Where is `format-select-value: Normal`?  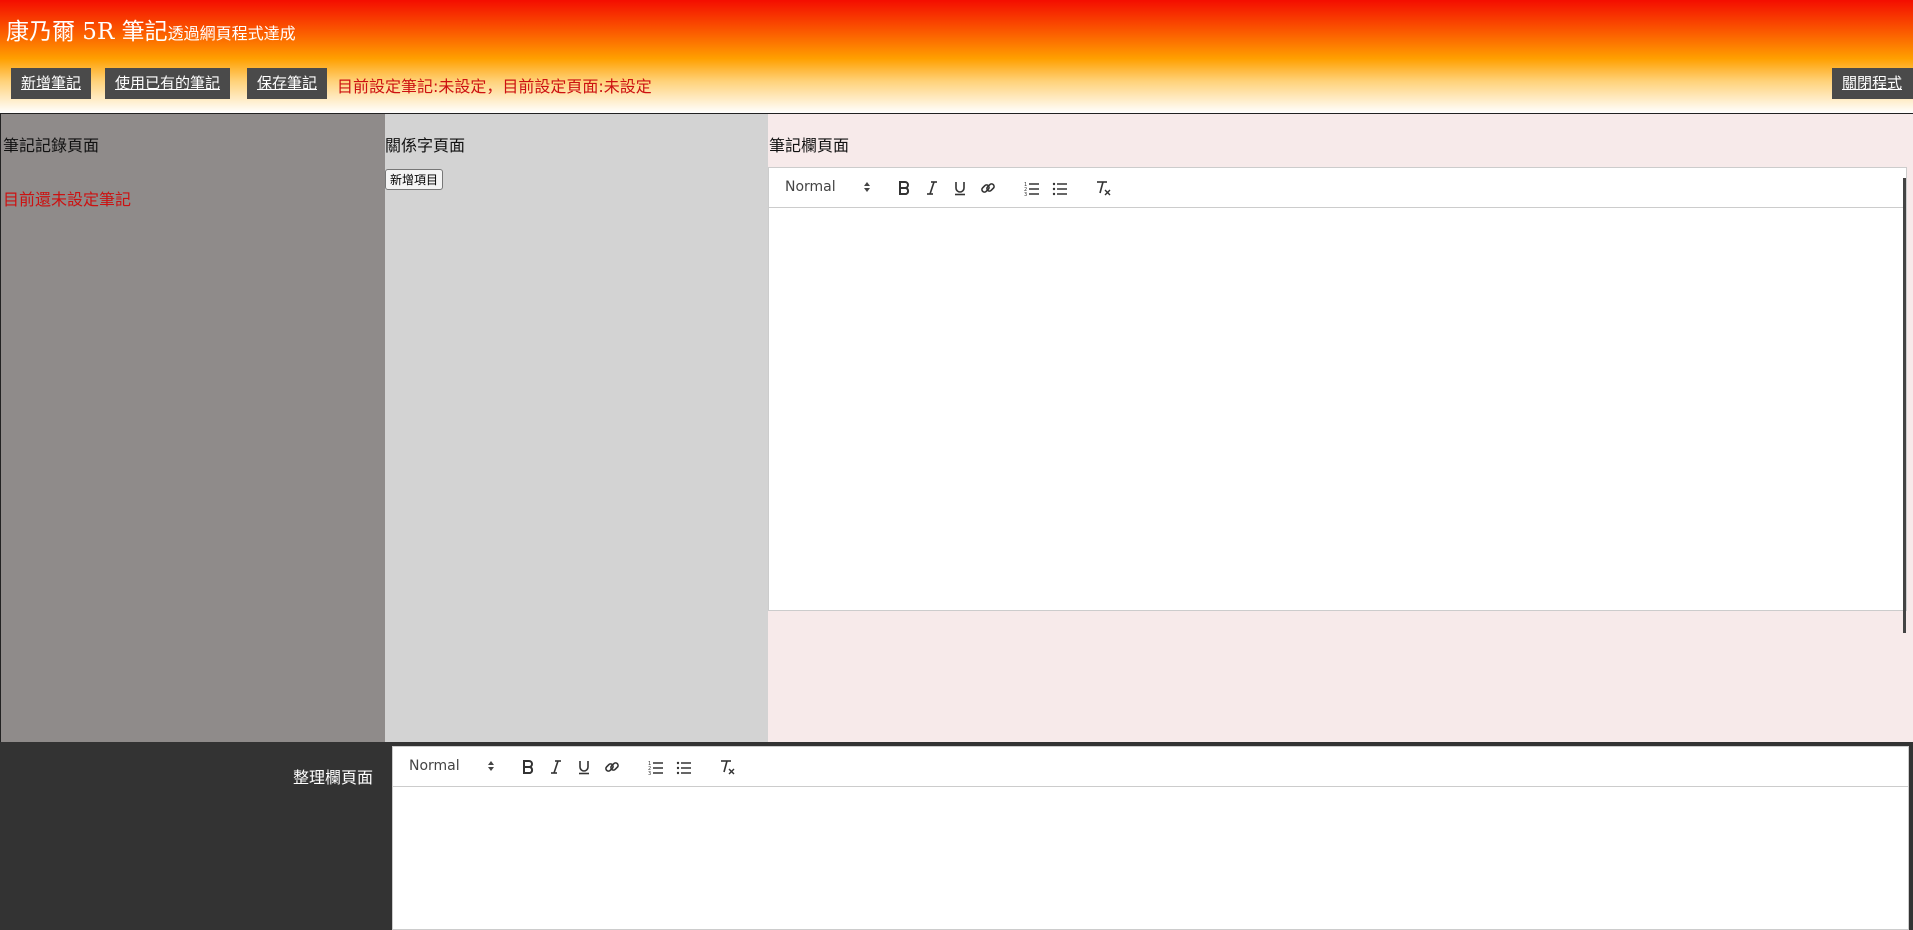 format-select-value: Normal is located at coordinates (810, 187).